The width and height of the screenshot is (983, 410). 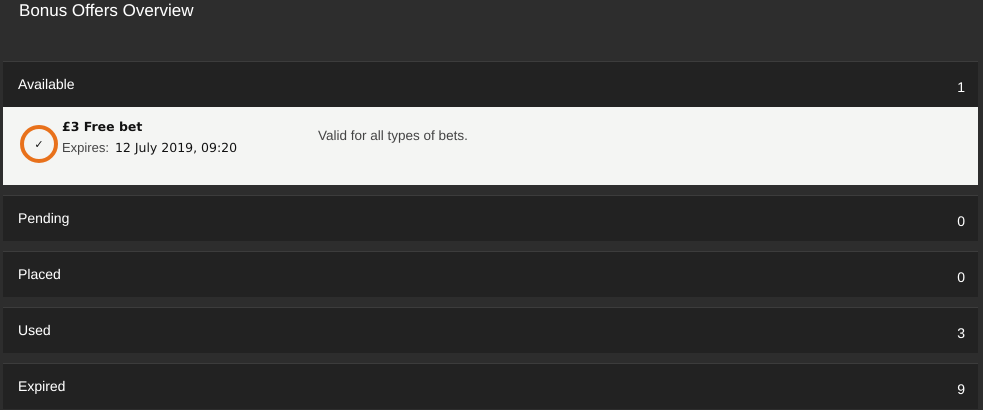 What do you see at coordinates (176, 147) in the screenshot?
I see `expires-value: 12 July 2019, 09:20` at bounding box center [176, 147].